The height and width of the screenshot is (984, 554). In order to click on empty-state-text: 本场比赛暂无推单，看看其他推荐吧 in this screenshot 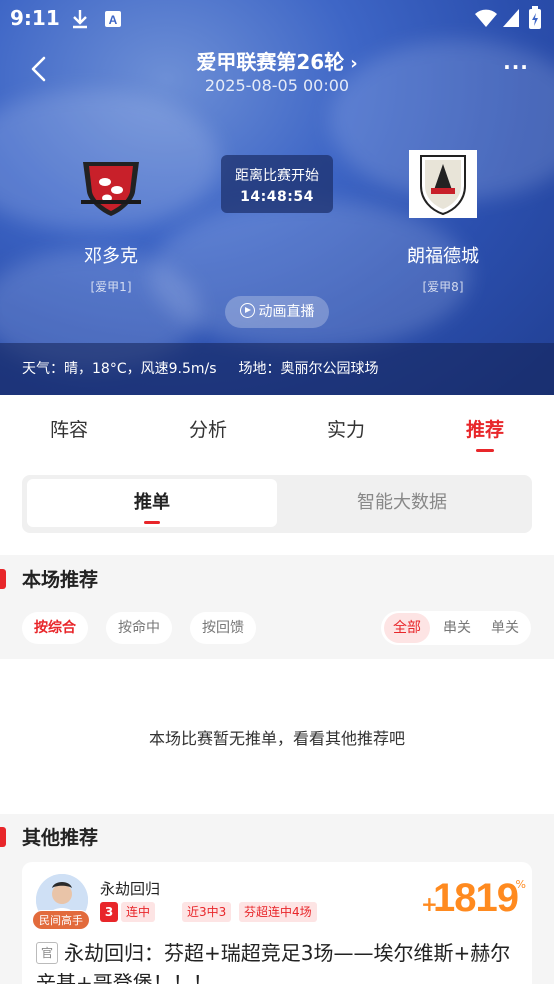, I will do `click(276, 738)`.